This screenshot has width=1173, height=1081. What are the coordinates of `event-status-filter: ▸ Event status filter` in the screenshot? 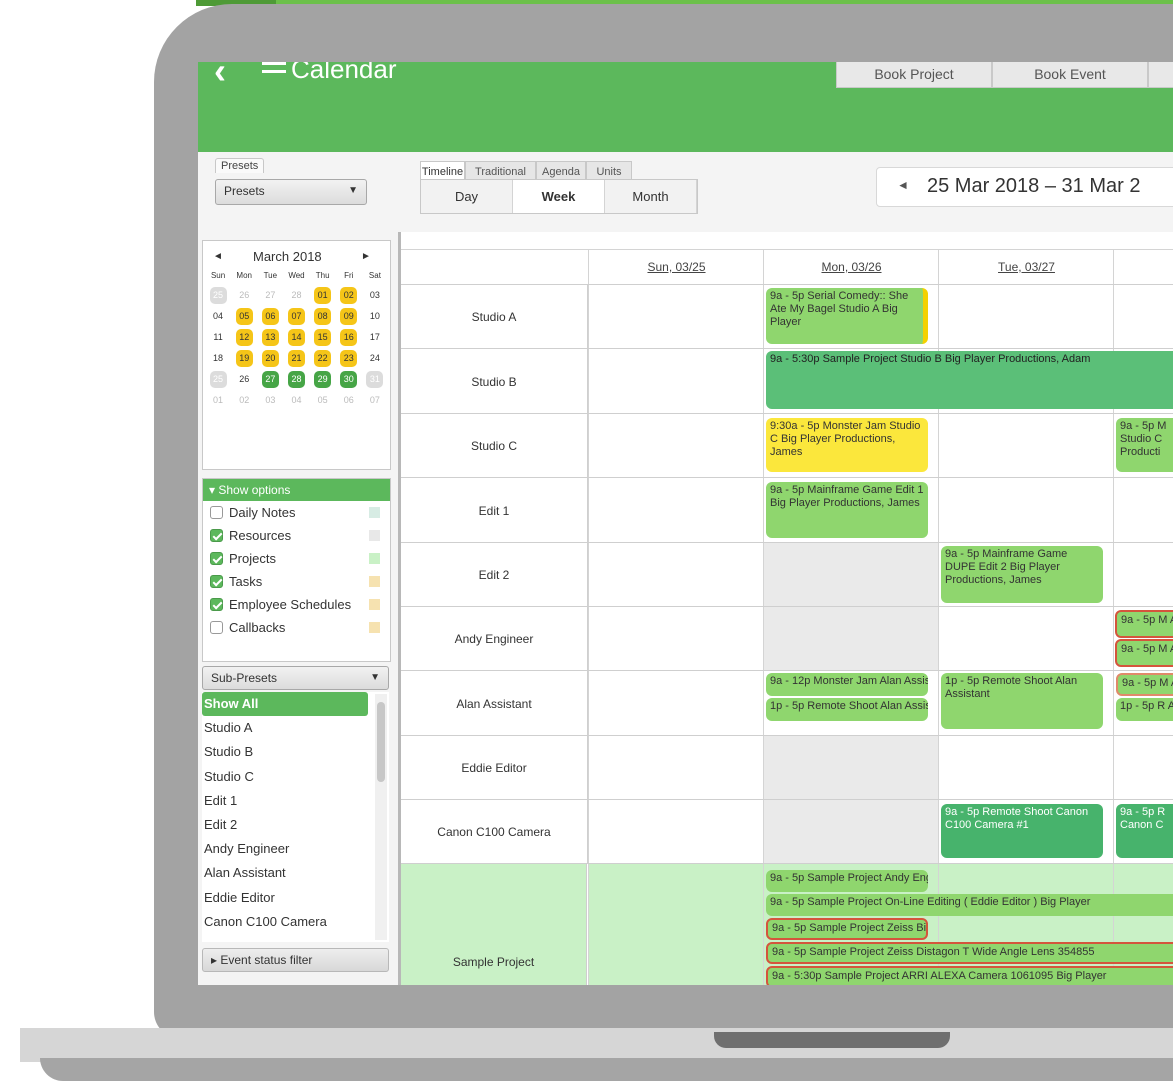 It's located at (295, 960).